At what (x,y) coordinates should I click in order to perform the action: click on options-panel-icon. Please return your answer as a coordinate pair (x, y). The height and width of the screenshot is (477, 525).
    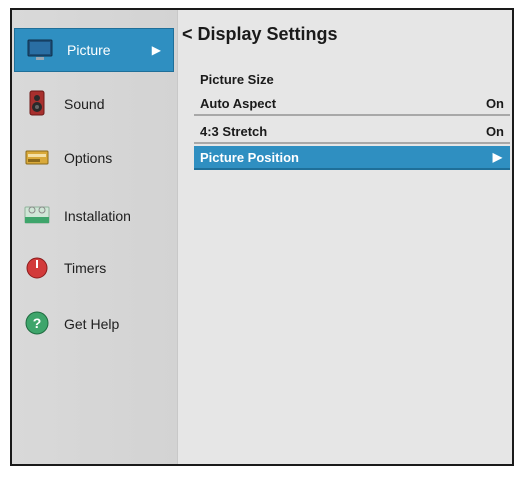
    Looking at the image, I should click on (37, 157).